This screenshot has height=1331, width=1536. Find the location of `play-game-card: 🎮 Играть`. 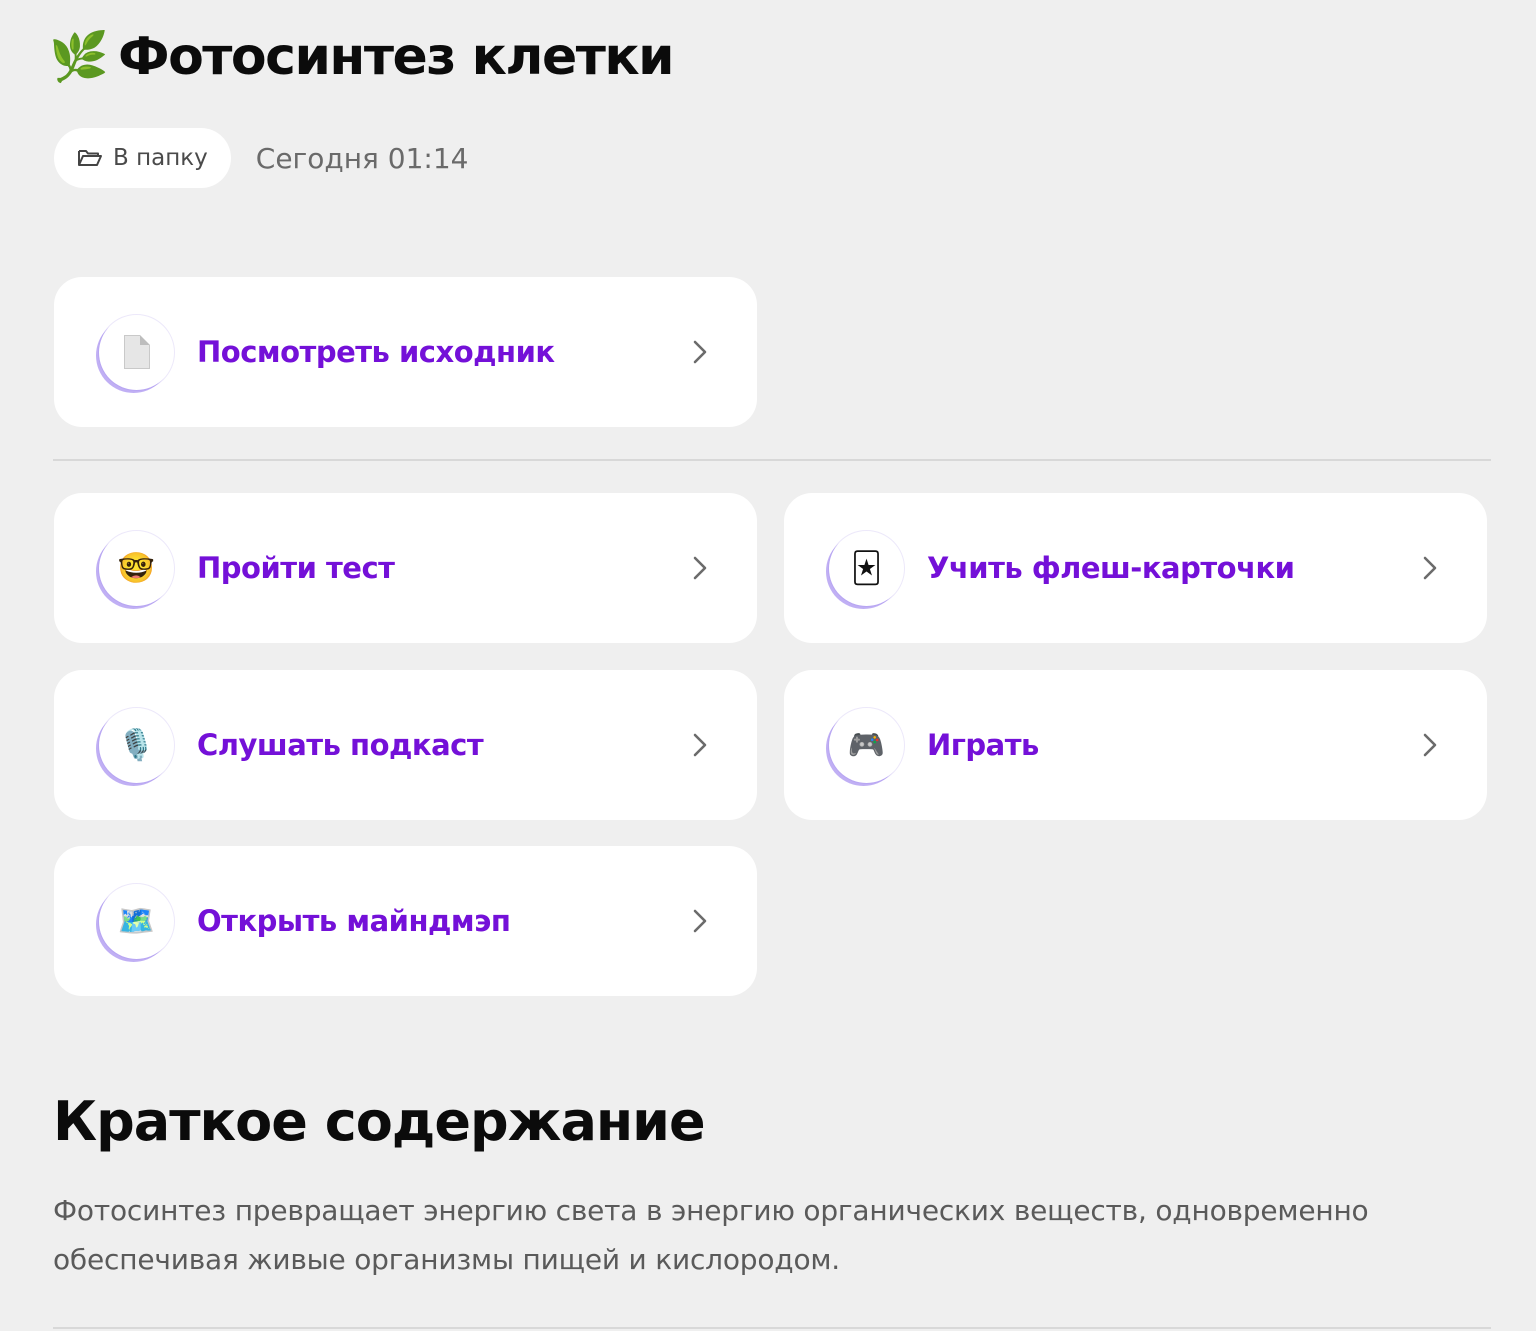

play-game-card: 🎮 Играть is located at coordinates (1135, 745).